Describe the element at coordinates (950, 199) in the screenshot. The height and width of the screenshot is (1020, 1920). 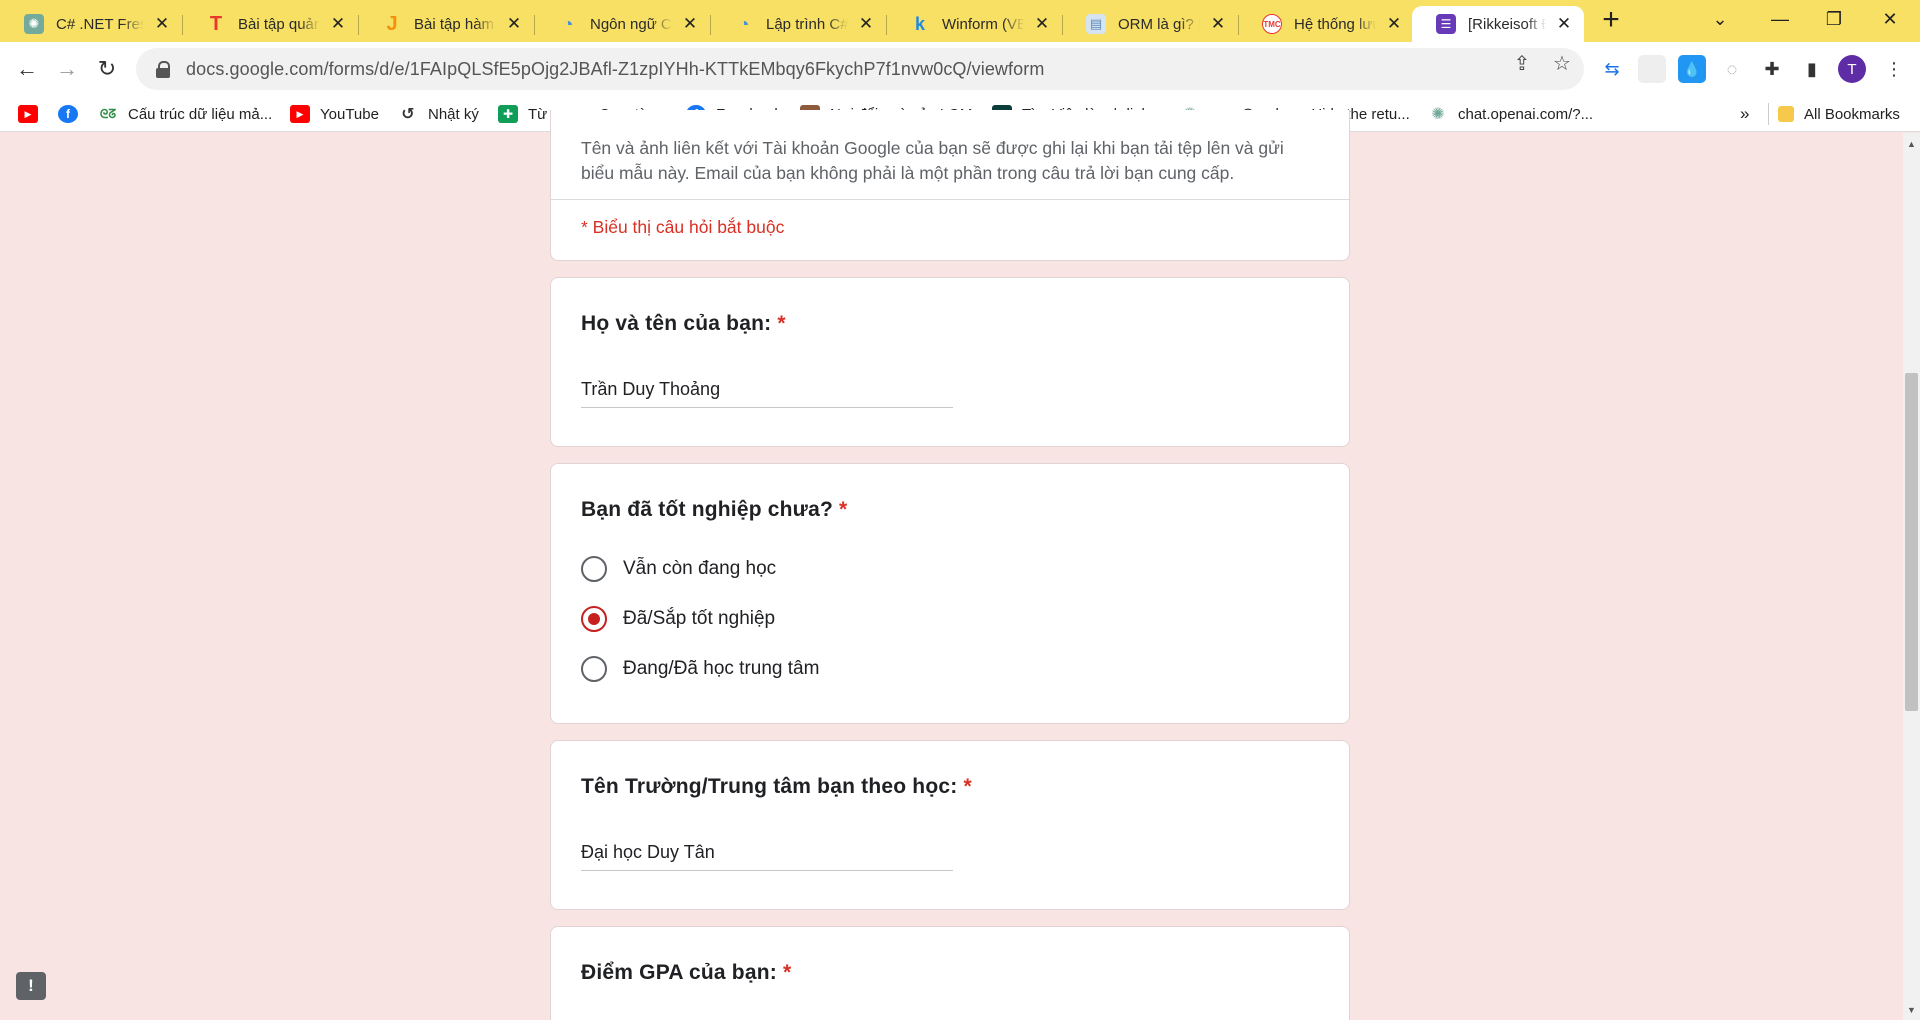
I see `divider` at that location.